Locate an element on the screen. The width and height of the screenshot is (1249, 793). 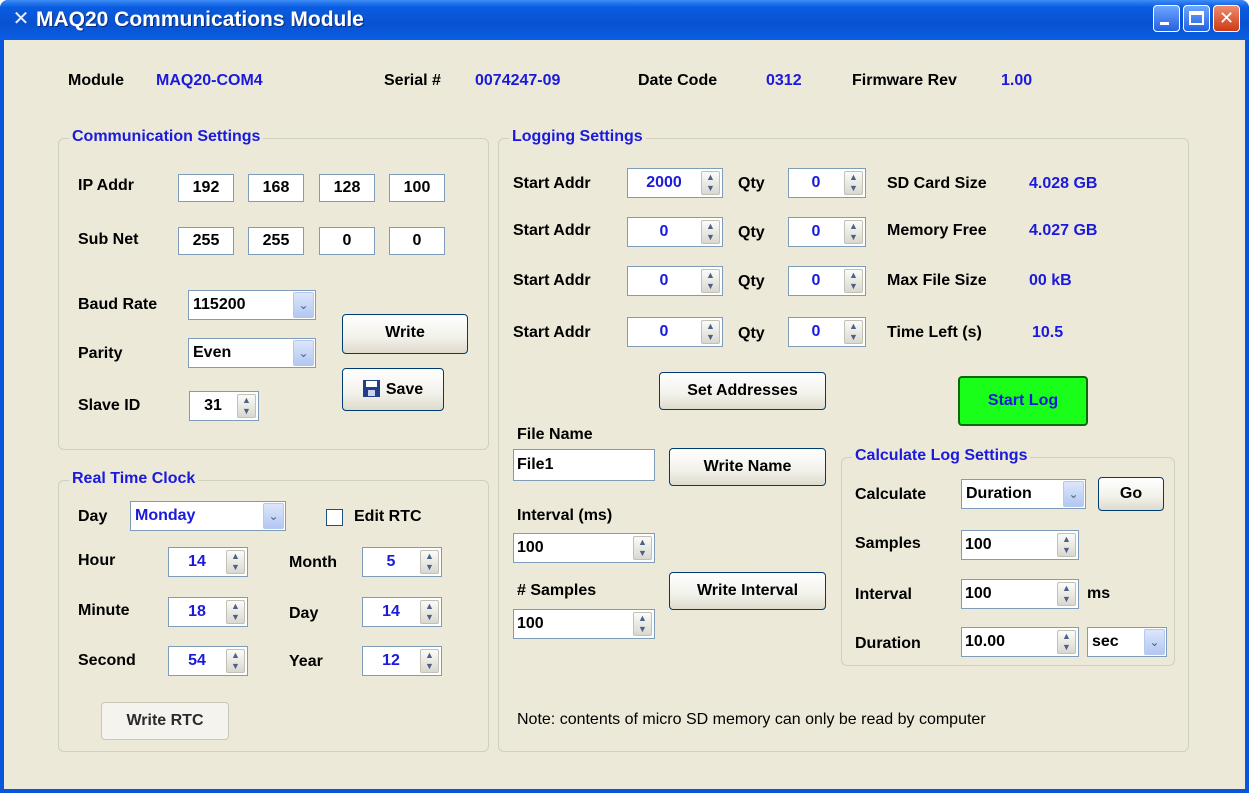
baud-rate-label: Baud Rate is located at coordinates (118, 304).